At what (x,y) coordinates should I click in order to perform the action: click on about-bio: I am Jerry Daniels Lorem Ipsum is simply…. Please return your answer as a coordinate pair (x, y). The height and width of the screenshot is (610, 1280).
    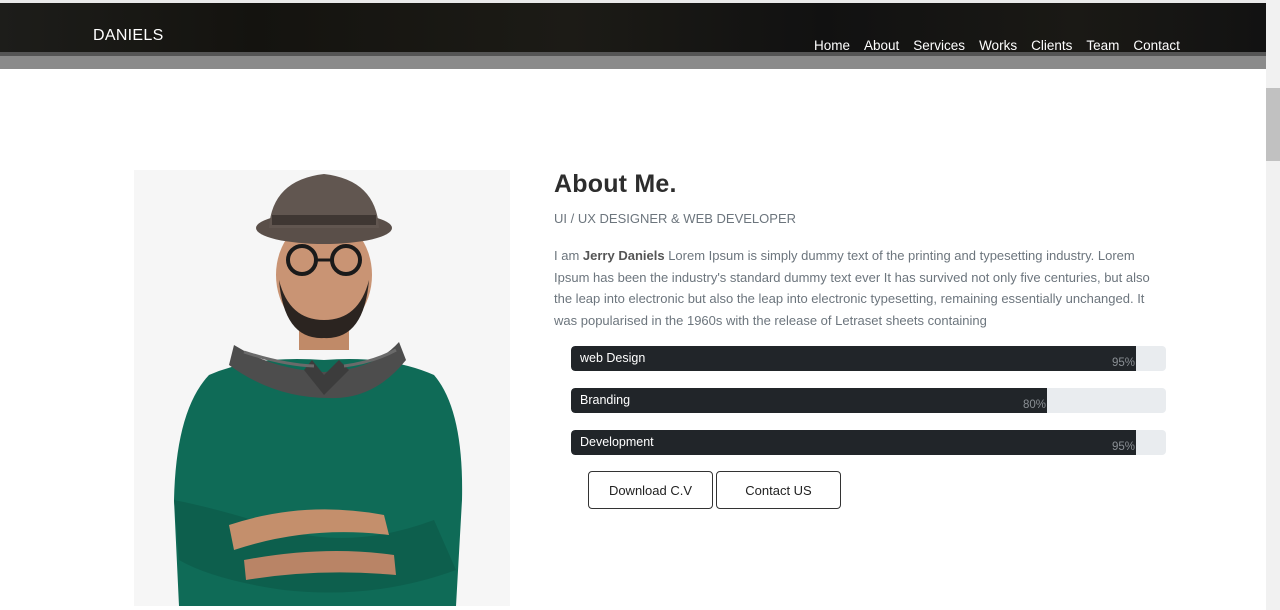
    Looking at the image, I should click on (860, 288).